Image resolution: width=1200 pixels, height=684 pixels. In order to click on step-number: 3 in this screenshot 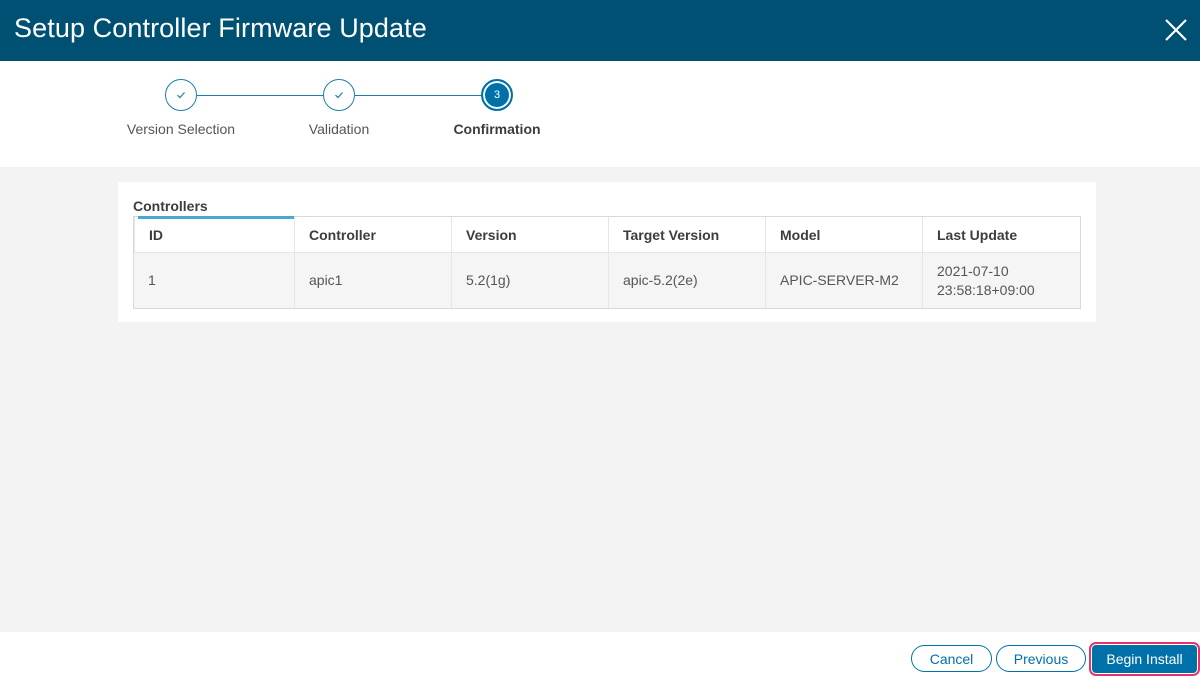, I will do `click(497, 95)`.